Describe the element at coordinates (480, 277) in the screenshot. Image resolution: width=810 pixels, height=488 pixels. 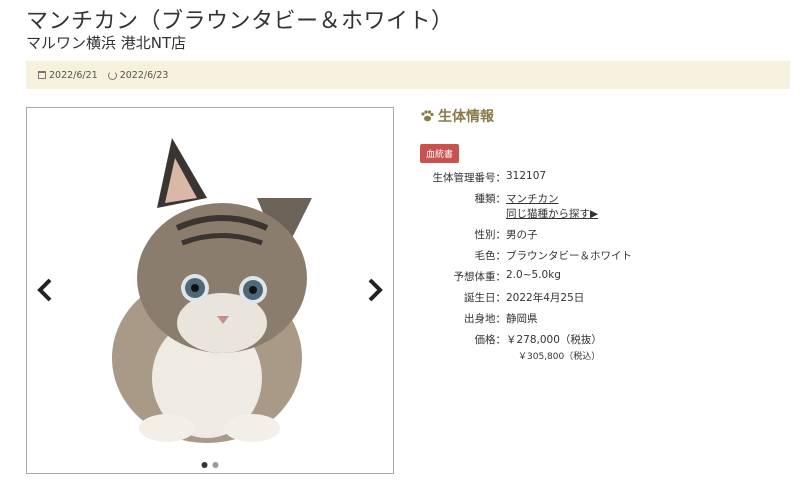
I see `weight-label: 予想体重：` at that location.